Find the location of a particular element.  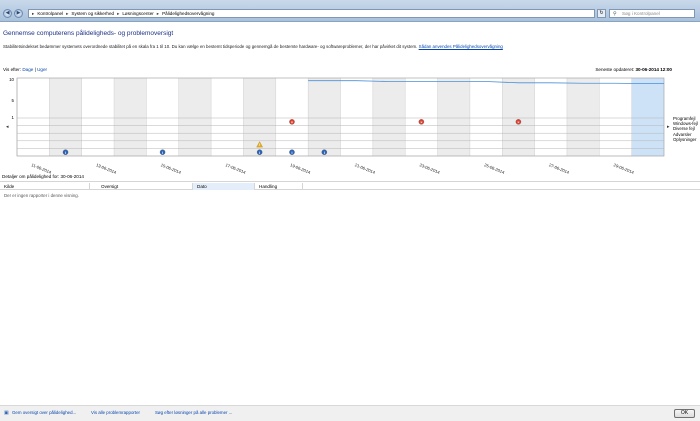

x-date-label: 27-06-2014 is located at coordinates (559, 168).